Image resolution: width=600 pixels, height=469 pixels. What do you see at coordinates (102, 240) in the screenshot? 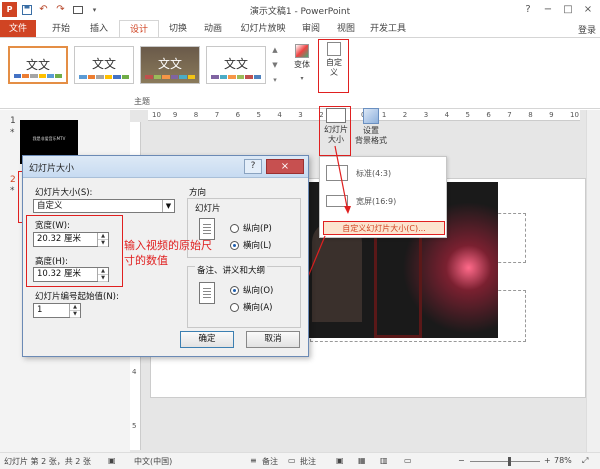
I see `width-spinner: ▲ ▼` at bounding box center [102, 240].